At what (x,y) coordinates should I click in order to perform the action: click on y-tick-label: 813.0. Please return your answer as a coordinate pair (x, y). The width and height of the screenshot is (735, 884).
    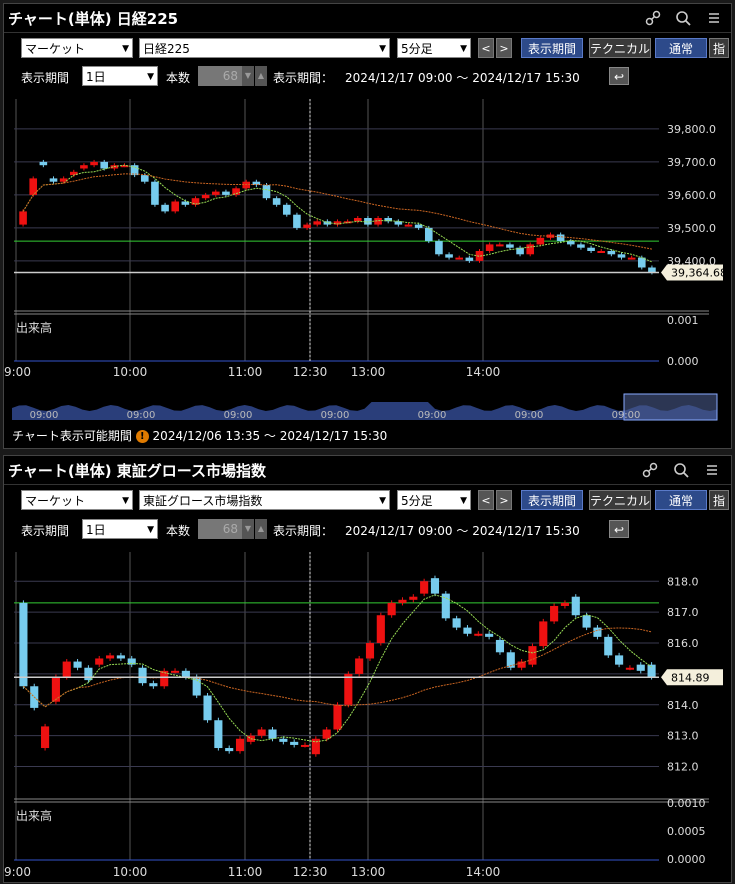
    Looking at the image, I should click on (683, 736).